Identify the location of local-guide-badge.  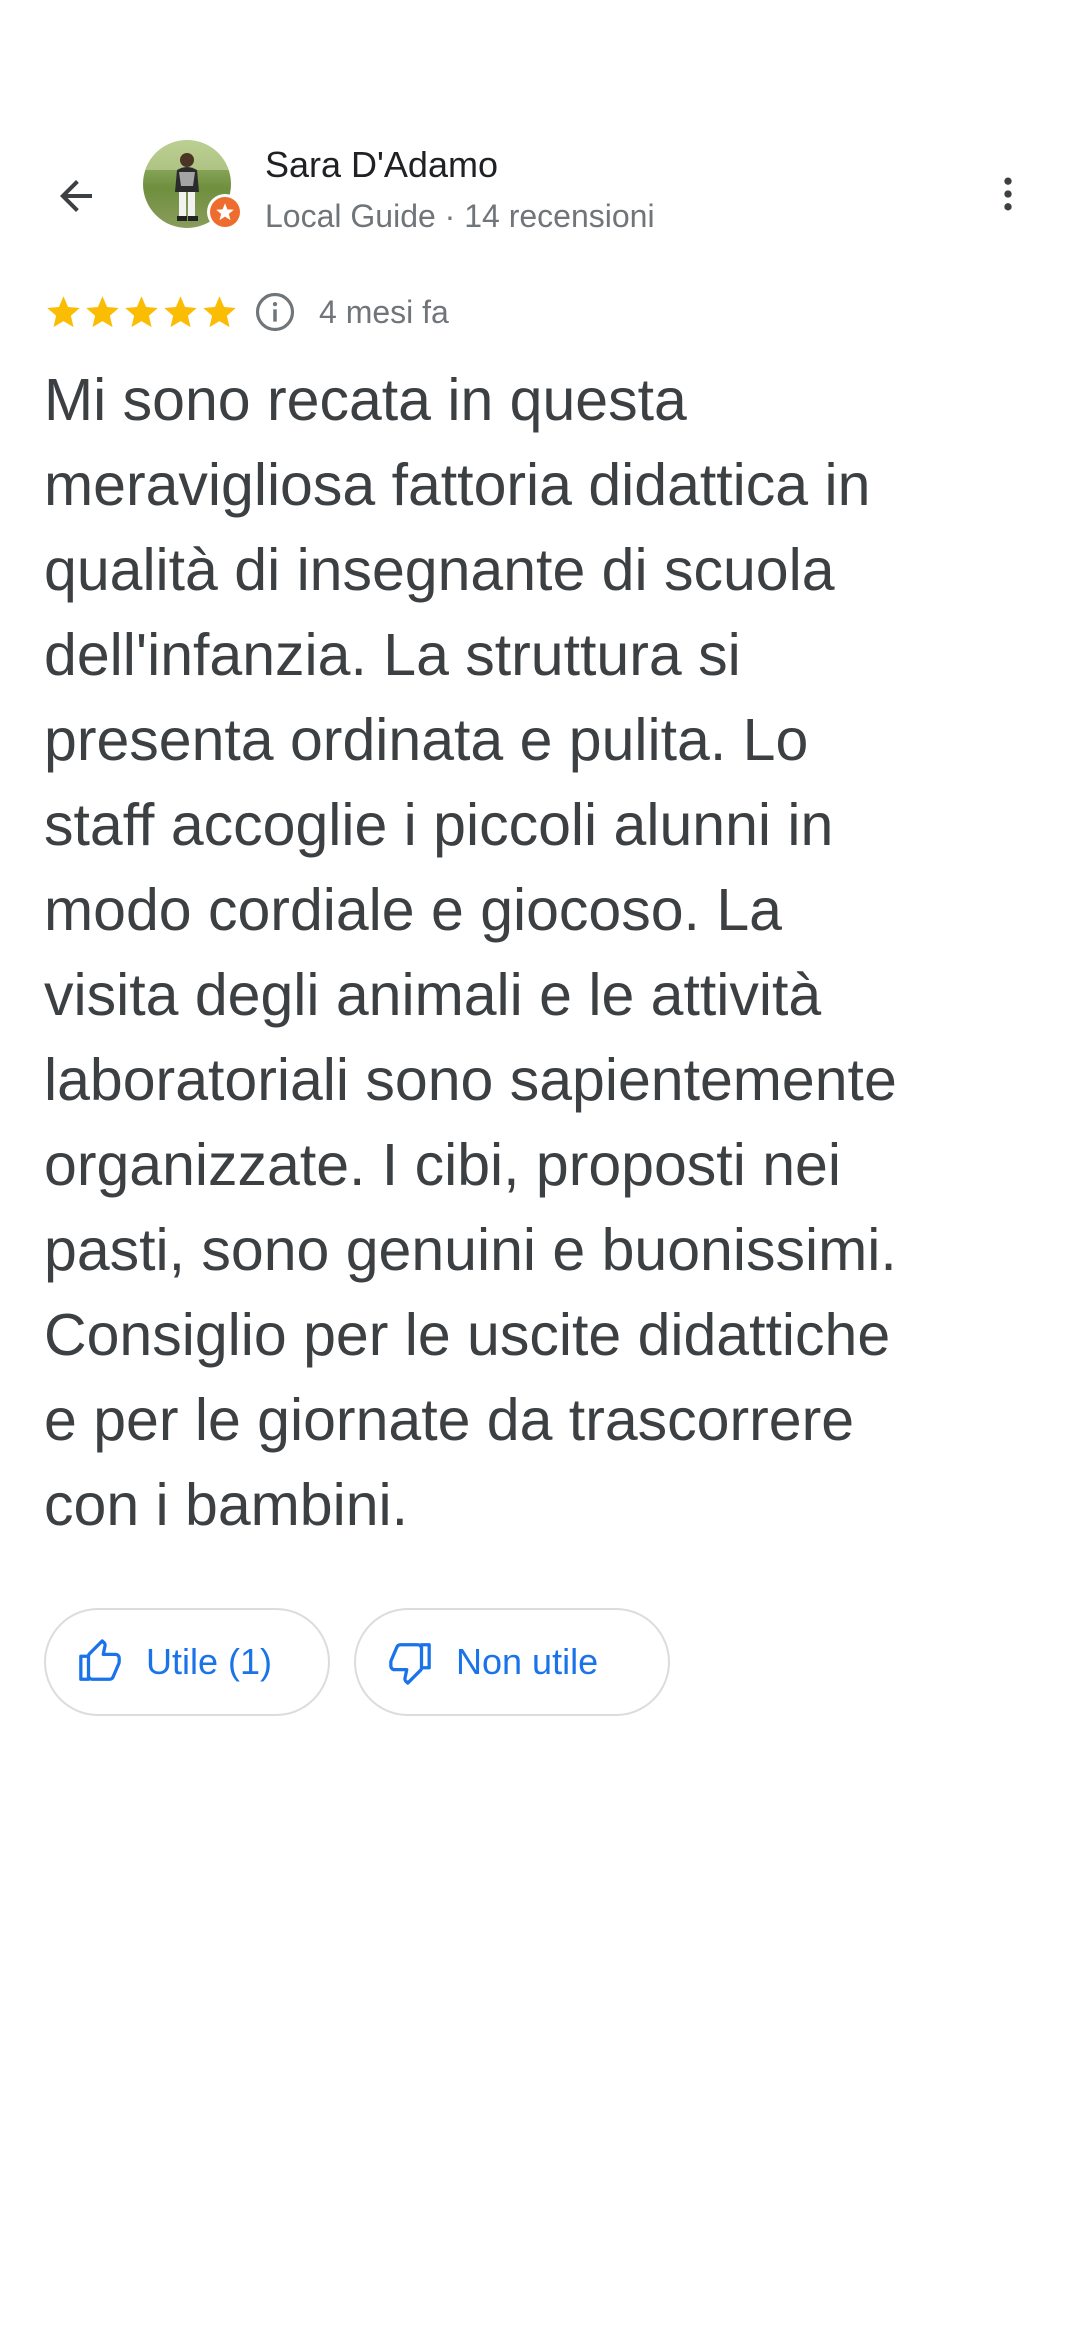
(225, 212).